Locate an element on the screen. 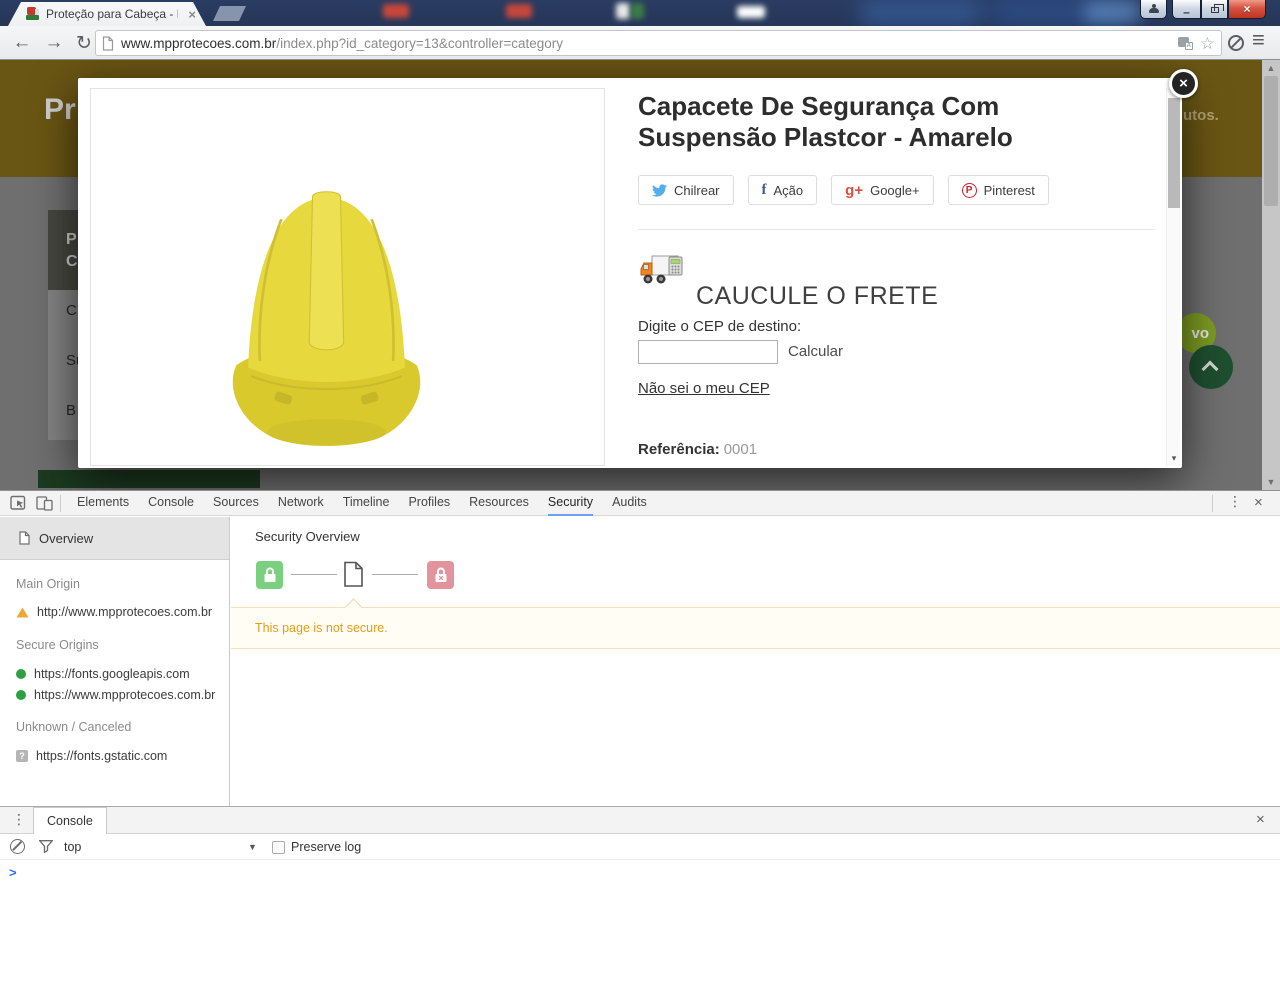 Image resolution: width=1280 pixels, height=984 pixels. translate-icon: A is located at coordinates (1185, 43).